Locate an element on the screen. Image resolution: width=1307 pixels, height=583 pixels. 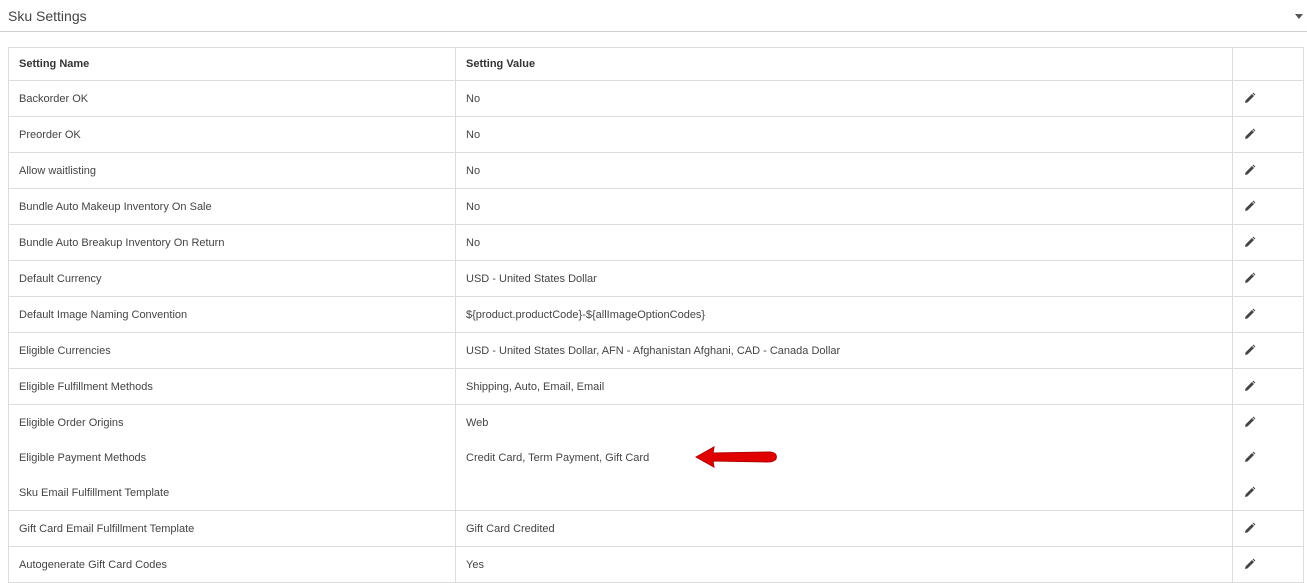
panel-title: Sku Settings is located at coordinates (47, 16).